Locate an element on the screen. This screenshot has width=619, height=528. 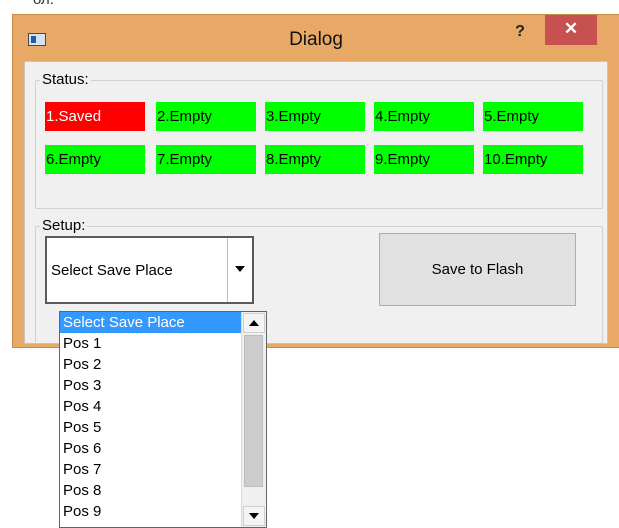
status-group-label: Status: is located at coordinates (65, 79).